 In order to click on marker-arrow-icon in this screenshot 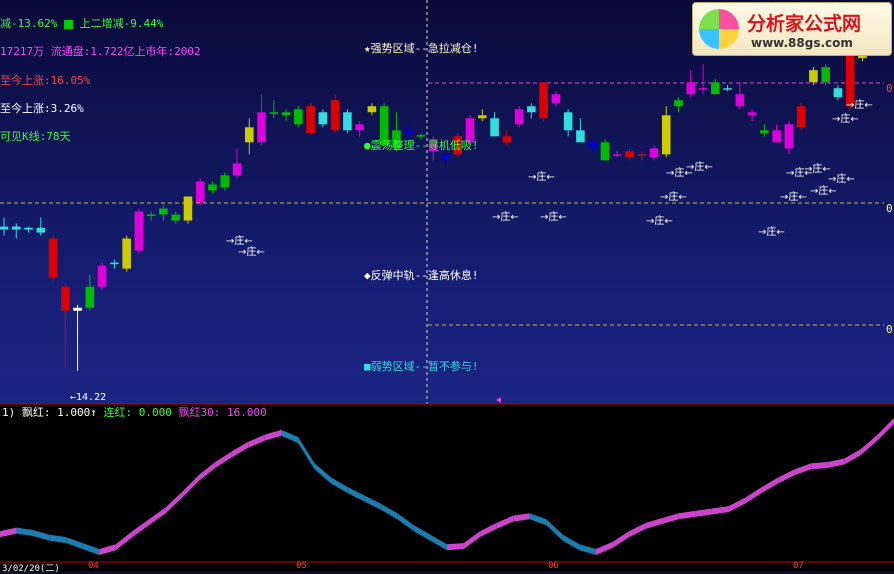, I will do `click(498, 400)`.